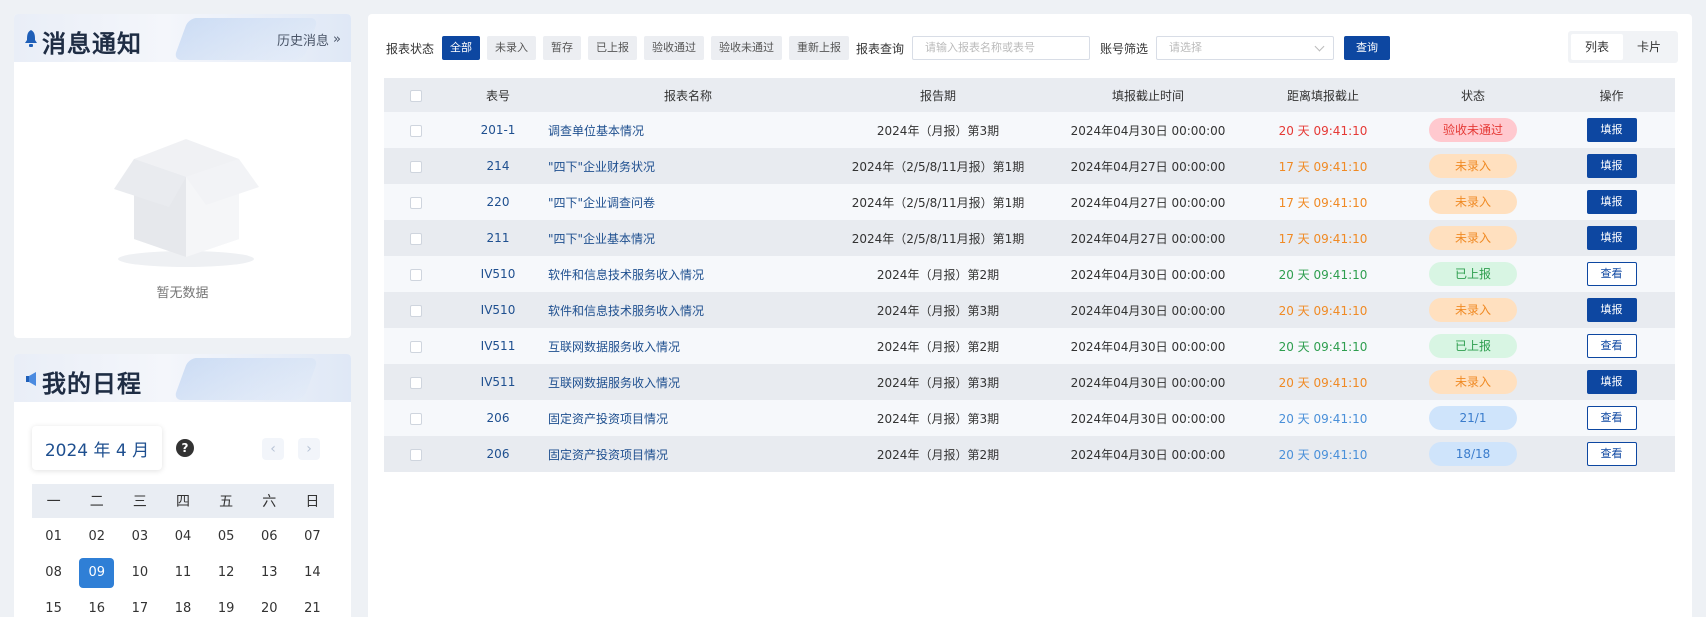 The image size is (1706, 617). I want to click on report-deadline: 2024年04月30日 00:00:00, so click(1148, 310).